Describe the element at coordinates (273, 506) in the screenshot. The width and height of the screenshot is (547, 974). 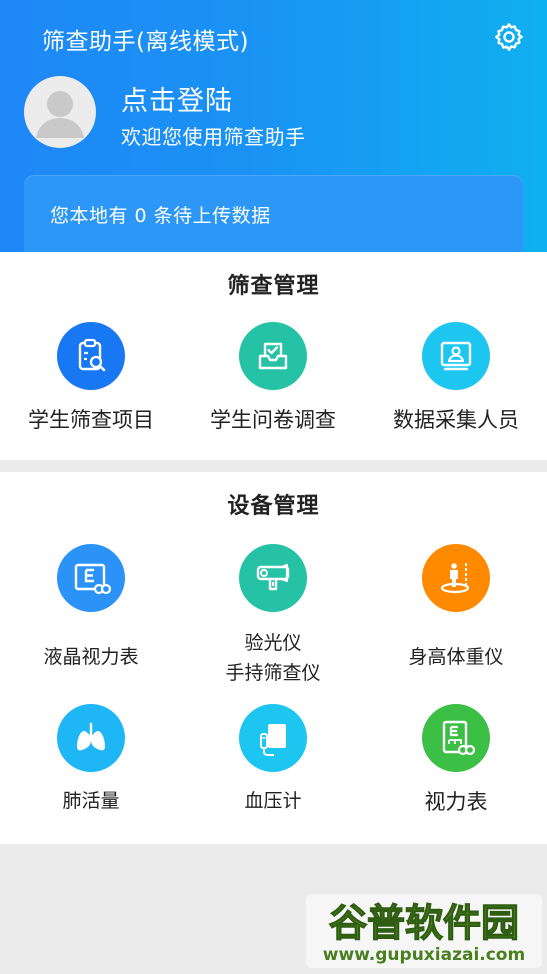
I see `section-title-devices: 设备管理` at that location.